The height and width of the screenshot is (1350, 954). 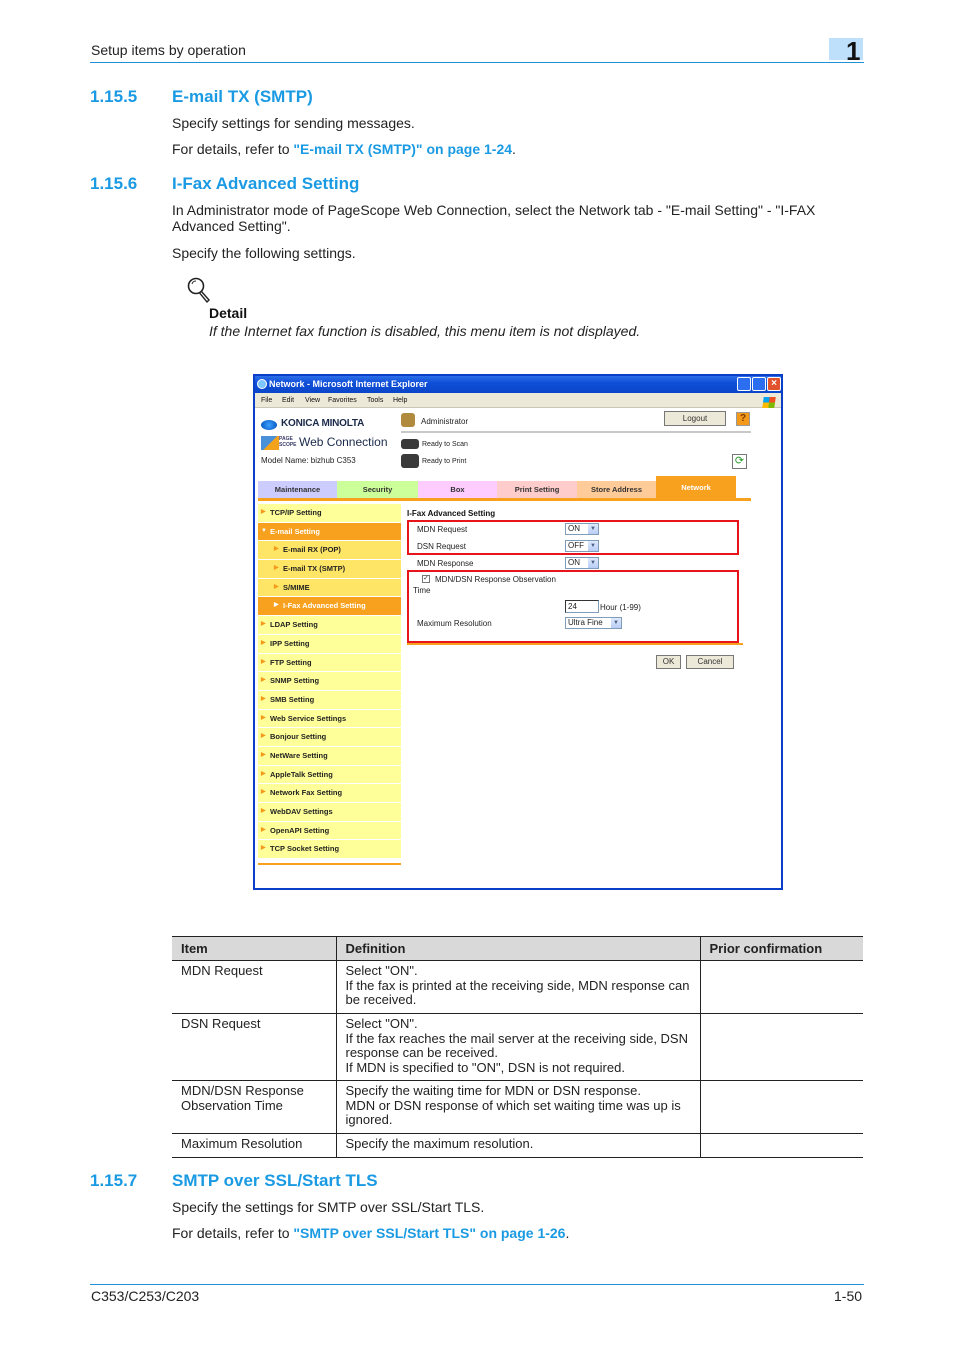 What do you see at coordinates (329, 532) in the screenshot?
I see `sidebar-item-email-setting: ▼ E-mail Setting` at bounding box center [329, 532].